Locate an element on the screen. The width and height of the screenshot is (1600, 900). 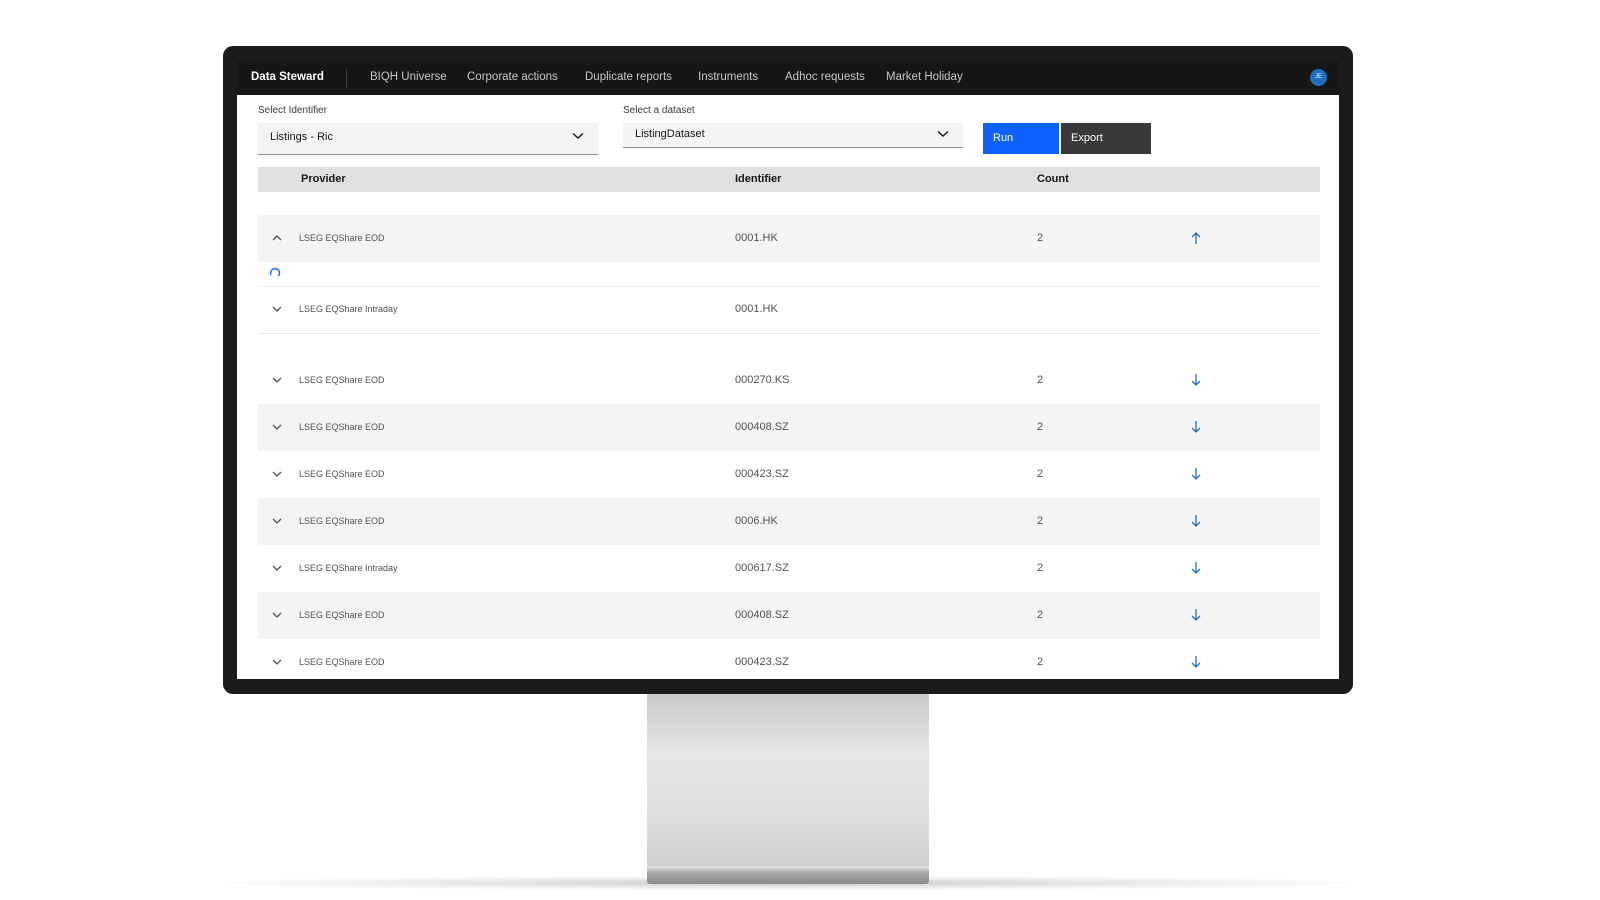
nav-biqh-universe: BIQH Universe is located at coordinates (408, 77).